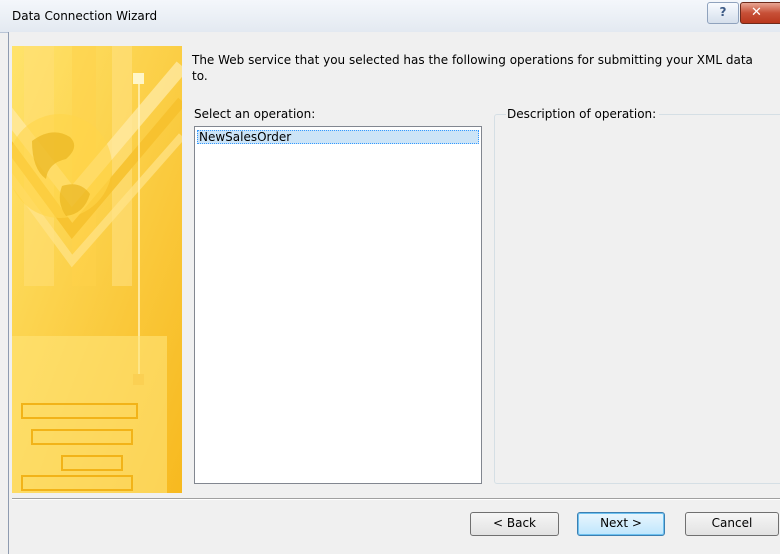 This screenshot has width=780, height=554. I want to click on window-title: Data Connection Wizard, so click(85, 16).